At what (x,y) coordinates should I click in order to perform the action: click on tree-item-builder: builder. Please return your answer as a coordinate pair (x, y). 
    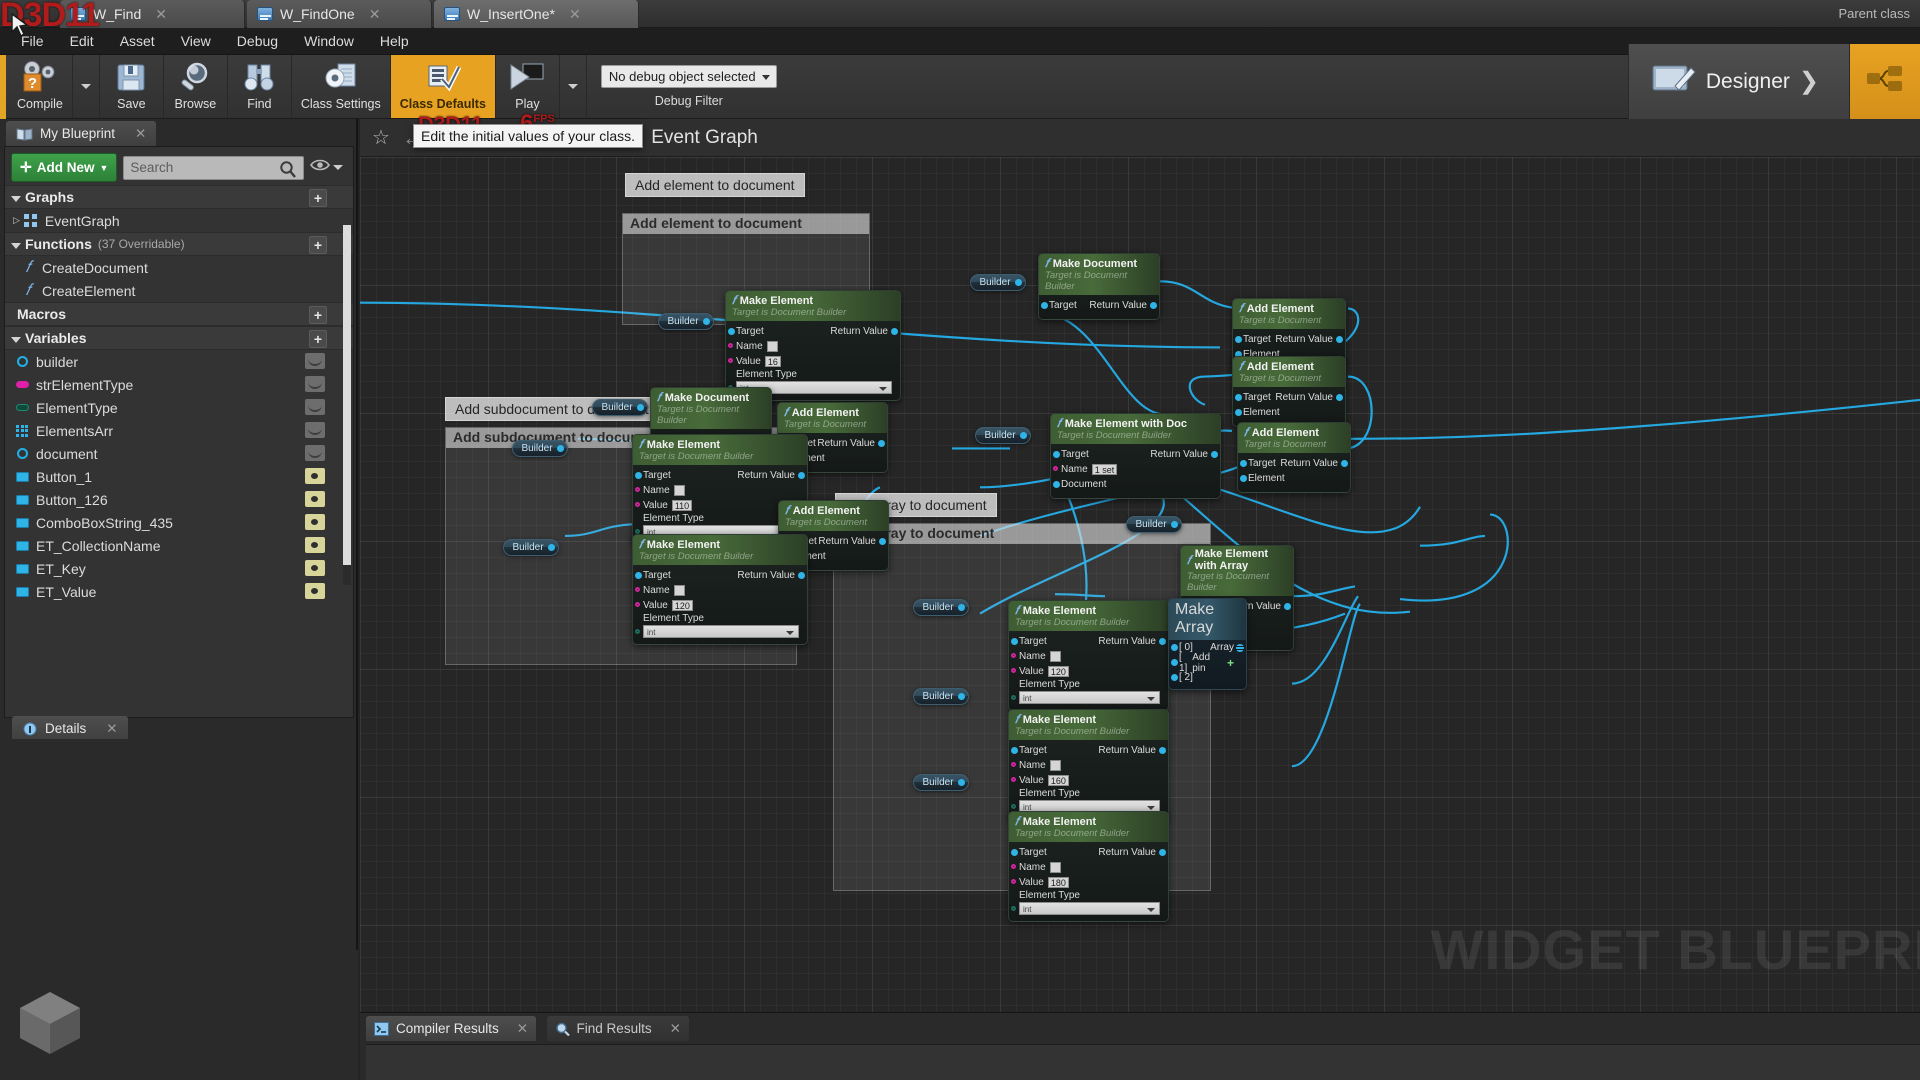
    Looking at the image, I should click on (179, 361).